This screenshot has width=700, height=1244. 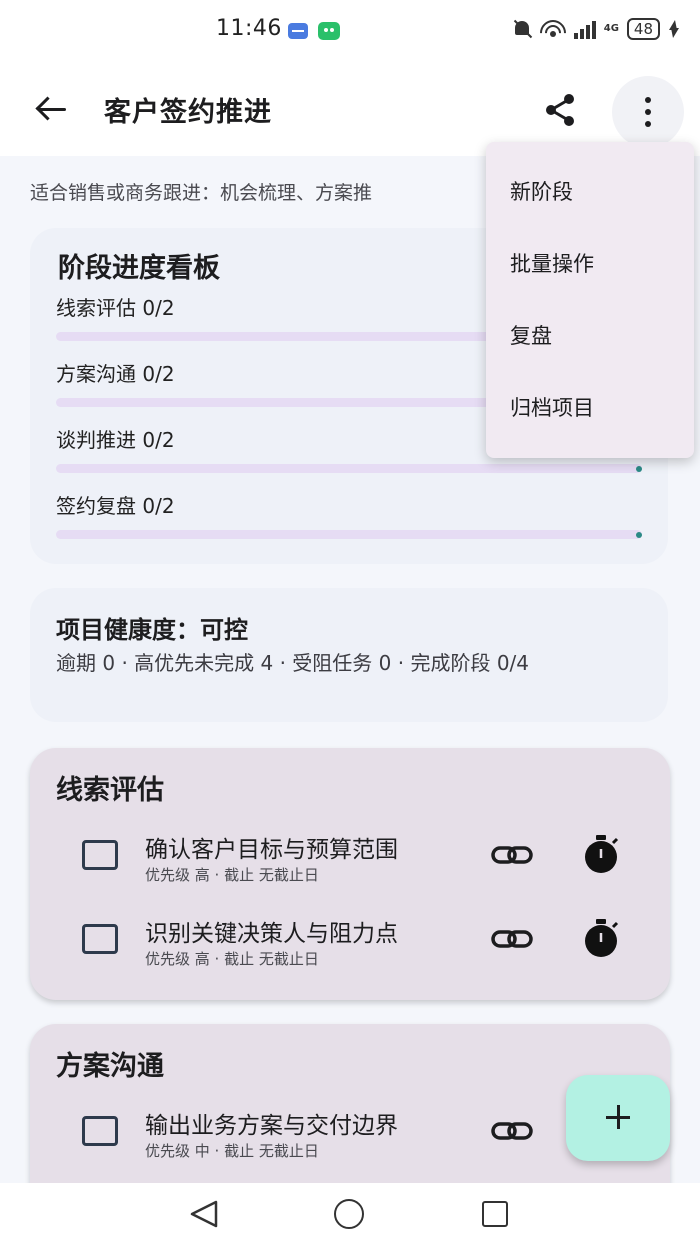 What do you see at coordinates (590, 192) in the screenshot?
I see `menu-item-new-stage: 新阶段` at bounding box center [590, 192].